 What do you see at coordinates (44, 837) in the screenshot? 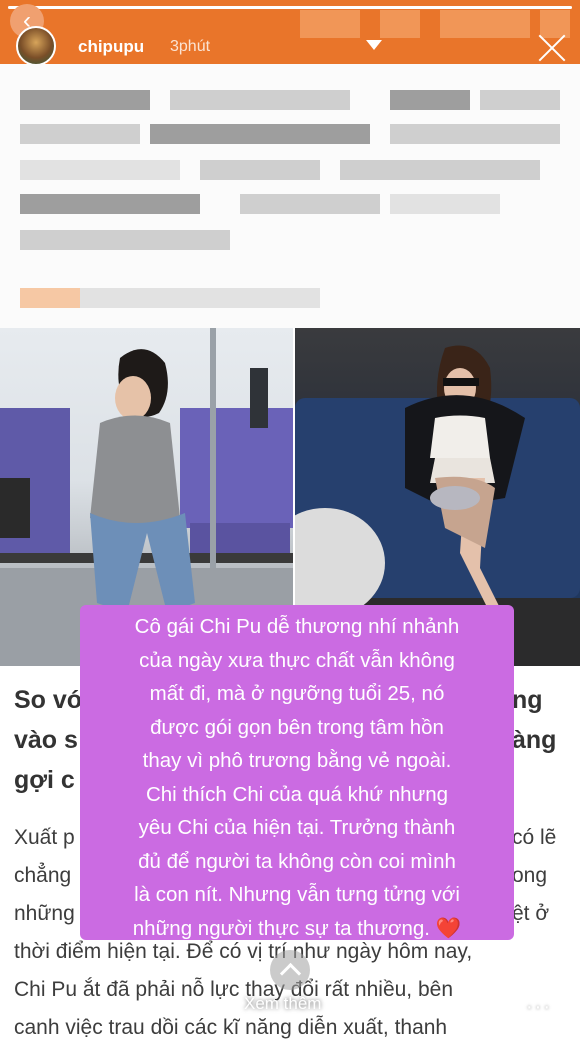
I see `article-paragraph-line: Xuất p` at bounding box center [44, 837].